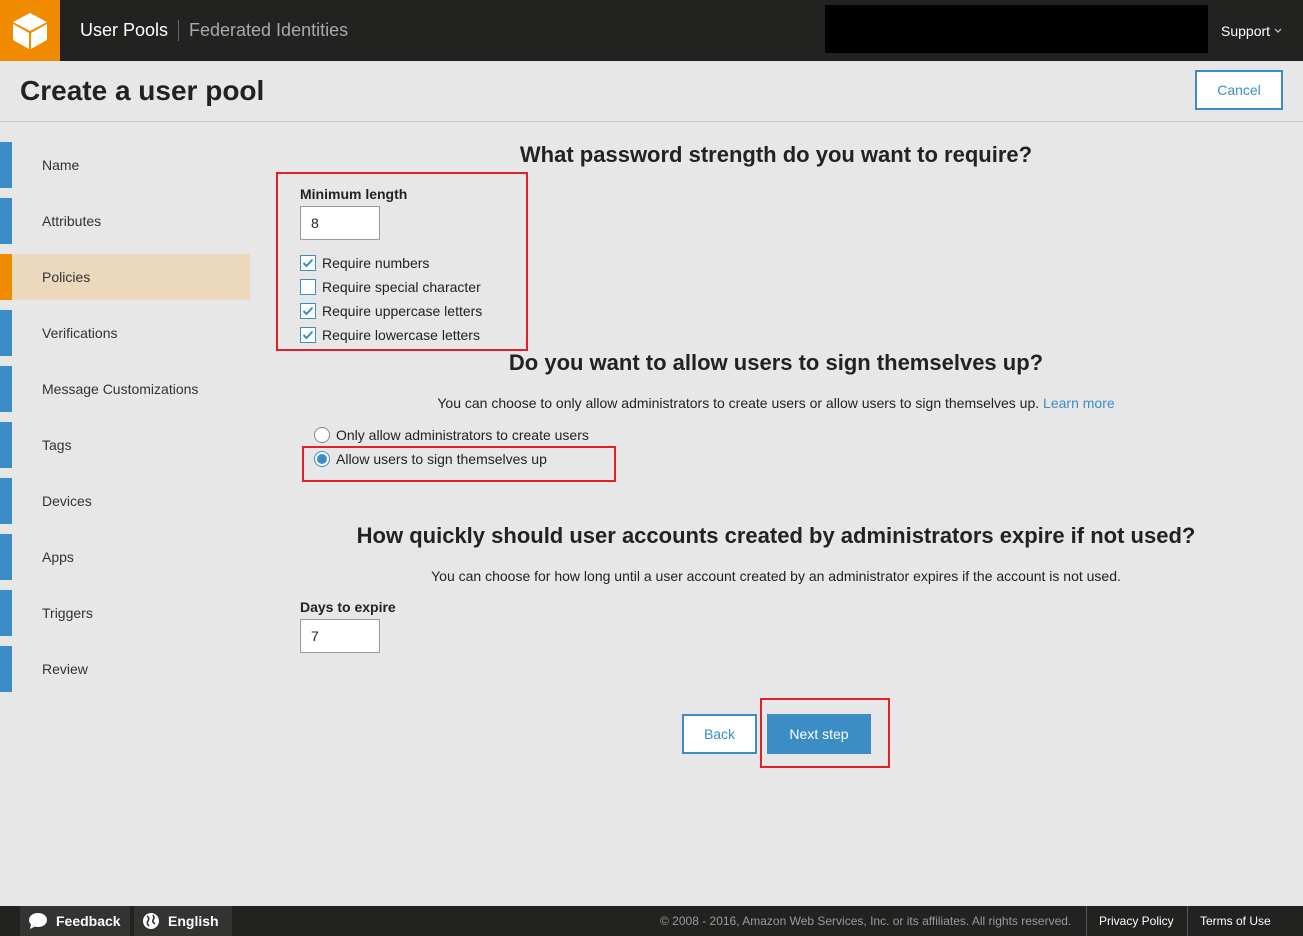  Describe the element at coordinates (125, 501) in the screenshot. I see `sidebar-item-devices: Devices` at that location.